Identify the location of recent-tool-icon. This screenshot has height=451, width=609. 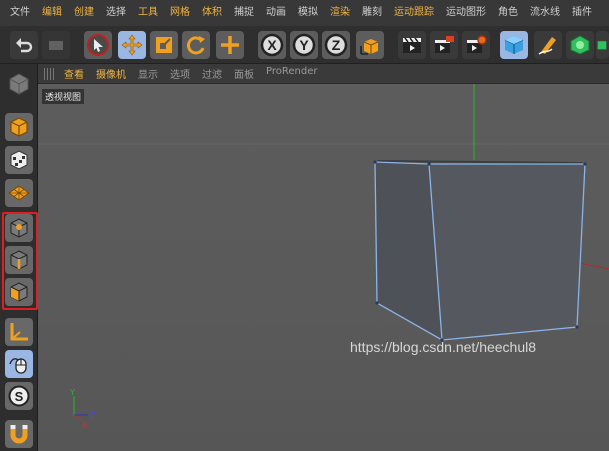
(230, 45).